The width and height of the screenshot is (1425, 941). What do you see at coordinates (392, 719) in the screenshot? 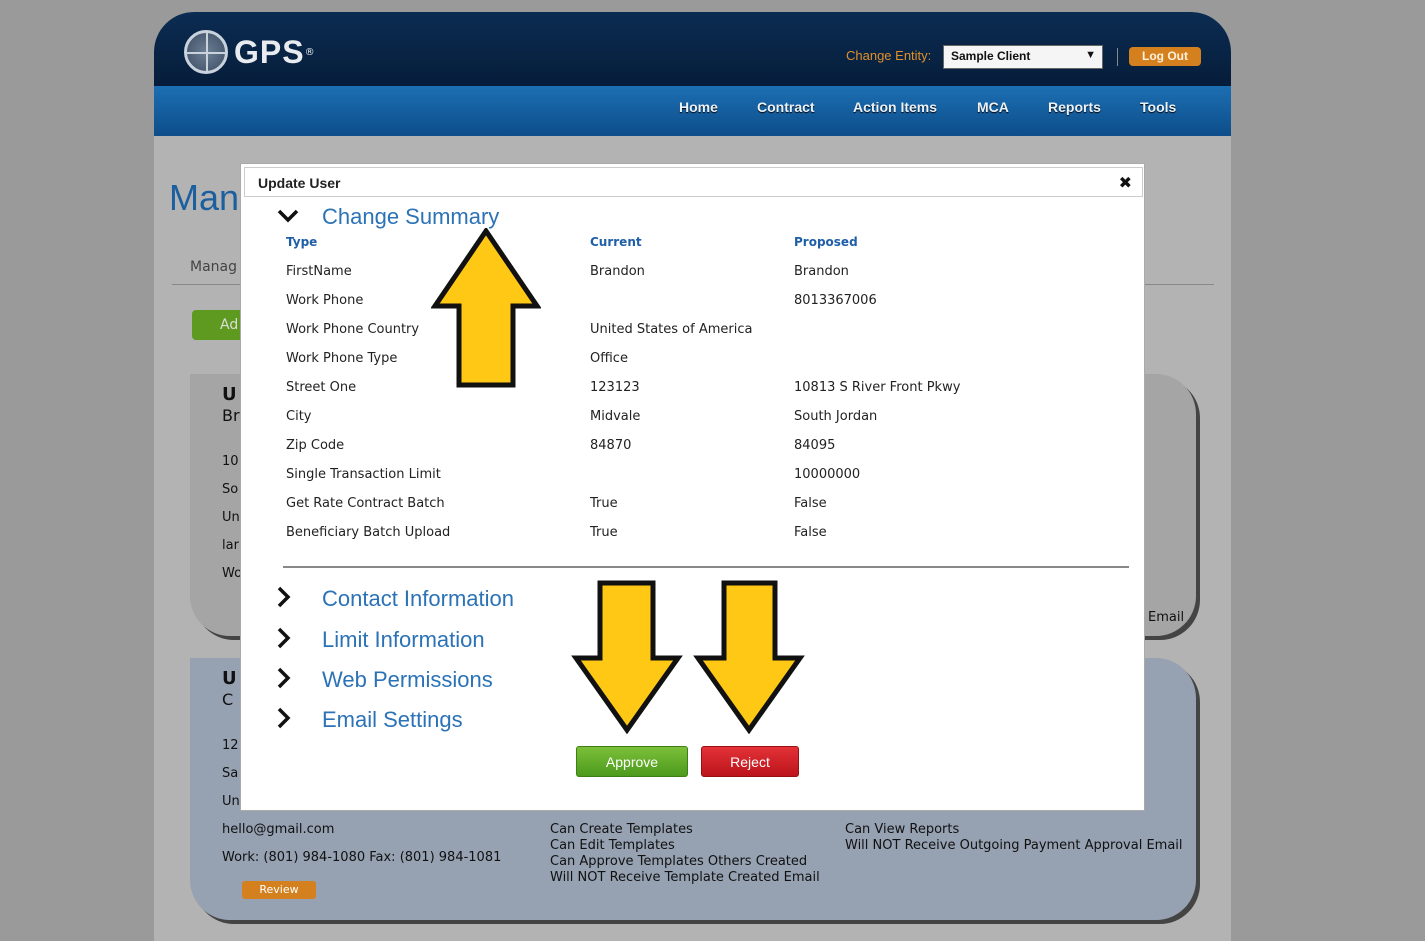
I see `section-label: Email Settings` at bounding box center [392, 719].